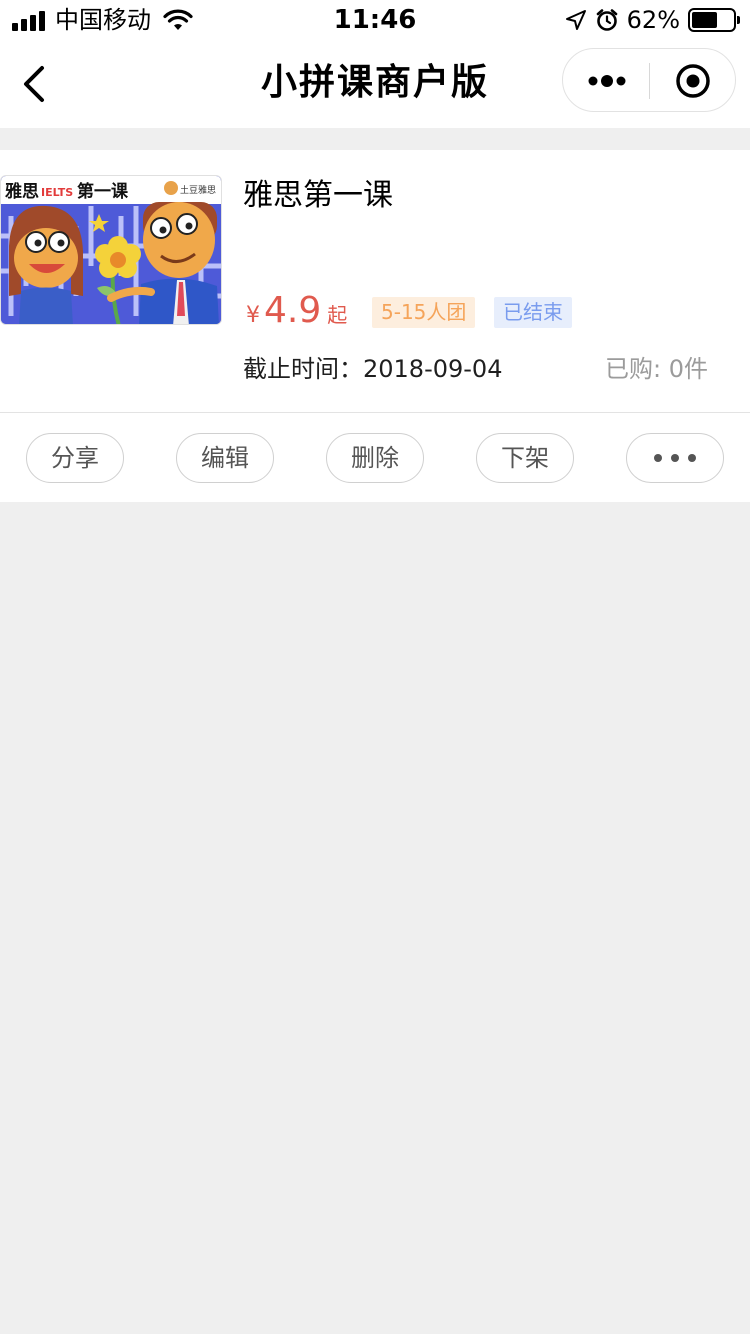  Describe the element at coordinates (253, 315) in the screenshot. I see `price-currency: ¥` at that location.